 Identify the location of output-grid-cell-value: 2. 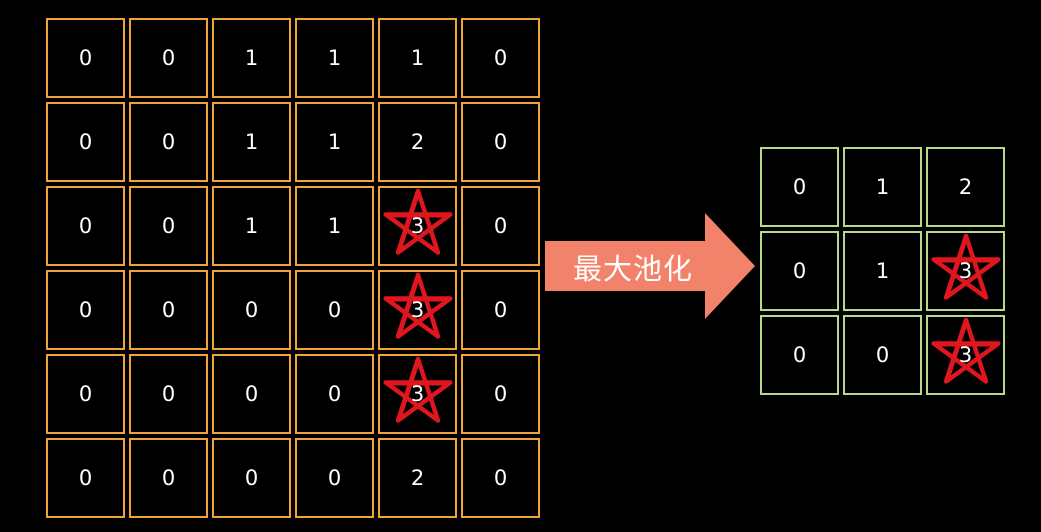
(965, 187).